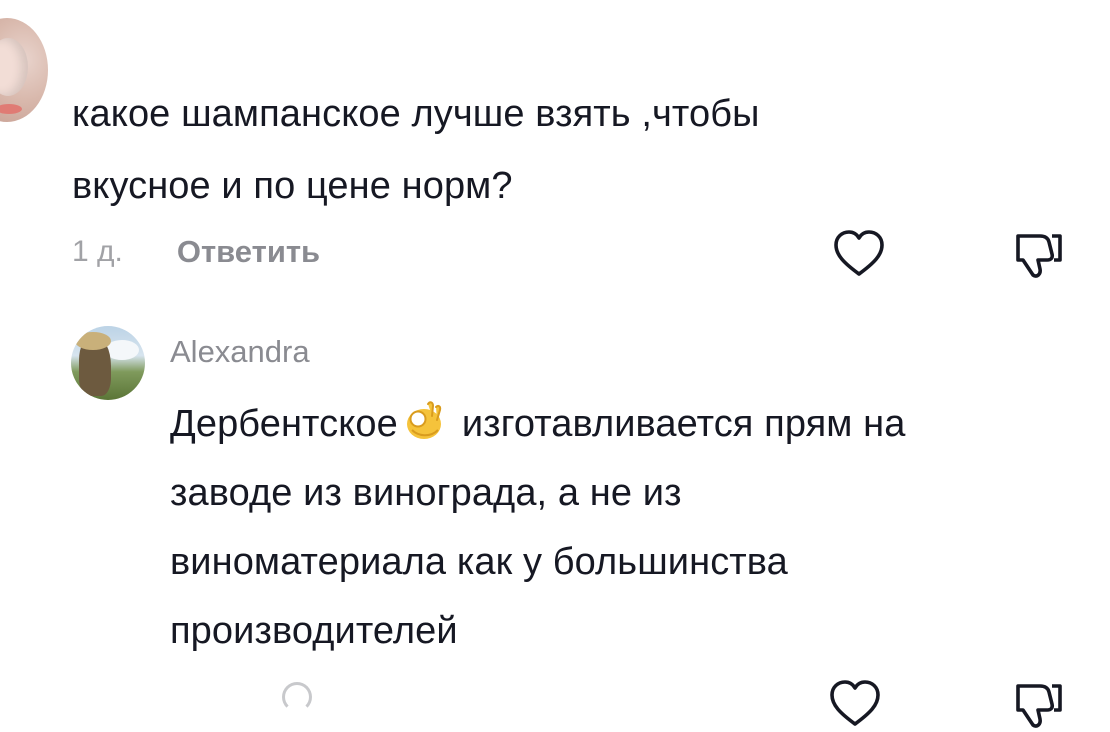 The height and width of the screenshot is (732, 1110). What do you see at coordinates (479, 562) in the screenshot?
I see `comment-line: виноматериала как у большинства` at bounding box center [479, 562].